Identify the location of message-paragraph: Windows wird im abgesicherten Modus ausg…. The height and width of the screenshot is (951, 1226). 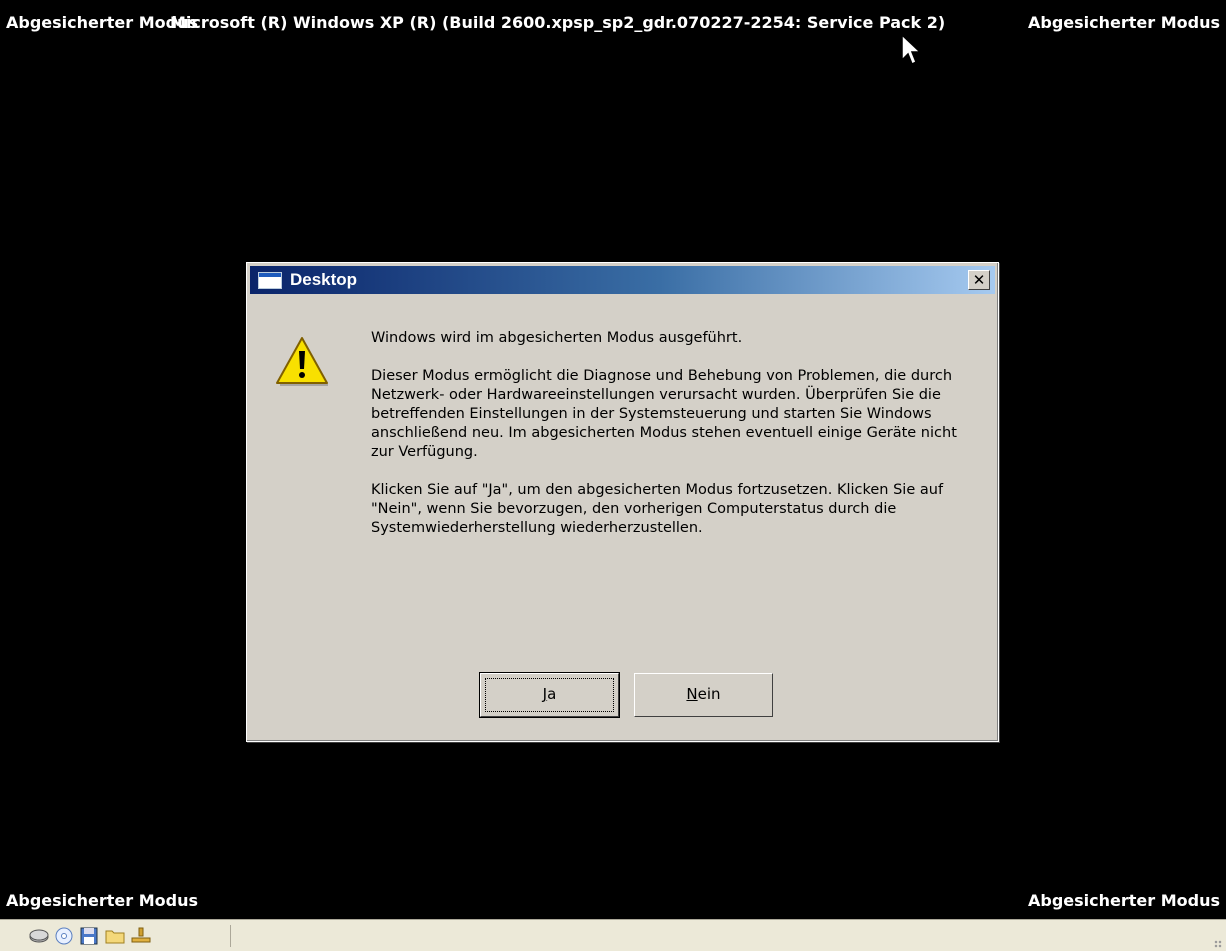
(557, 338).